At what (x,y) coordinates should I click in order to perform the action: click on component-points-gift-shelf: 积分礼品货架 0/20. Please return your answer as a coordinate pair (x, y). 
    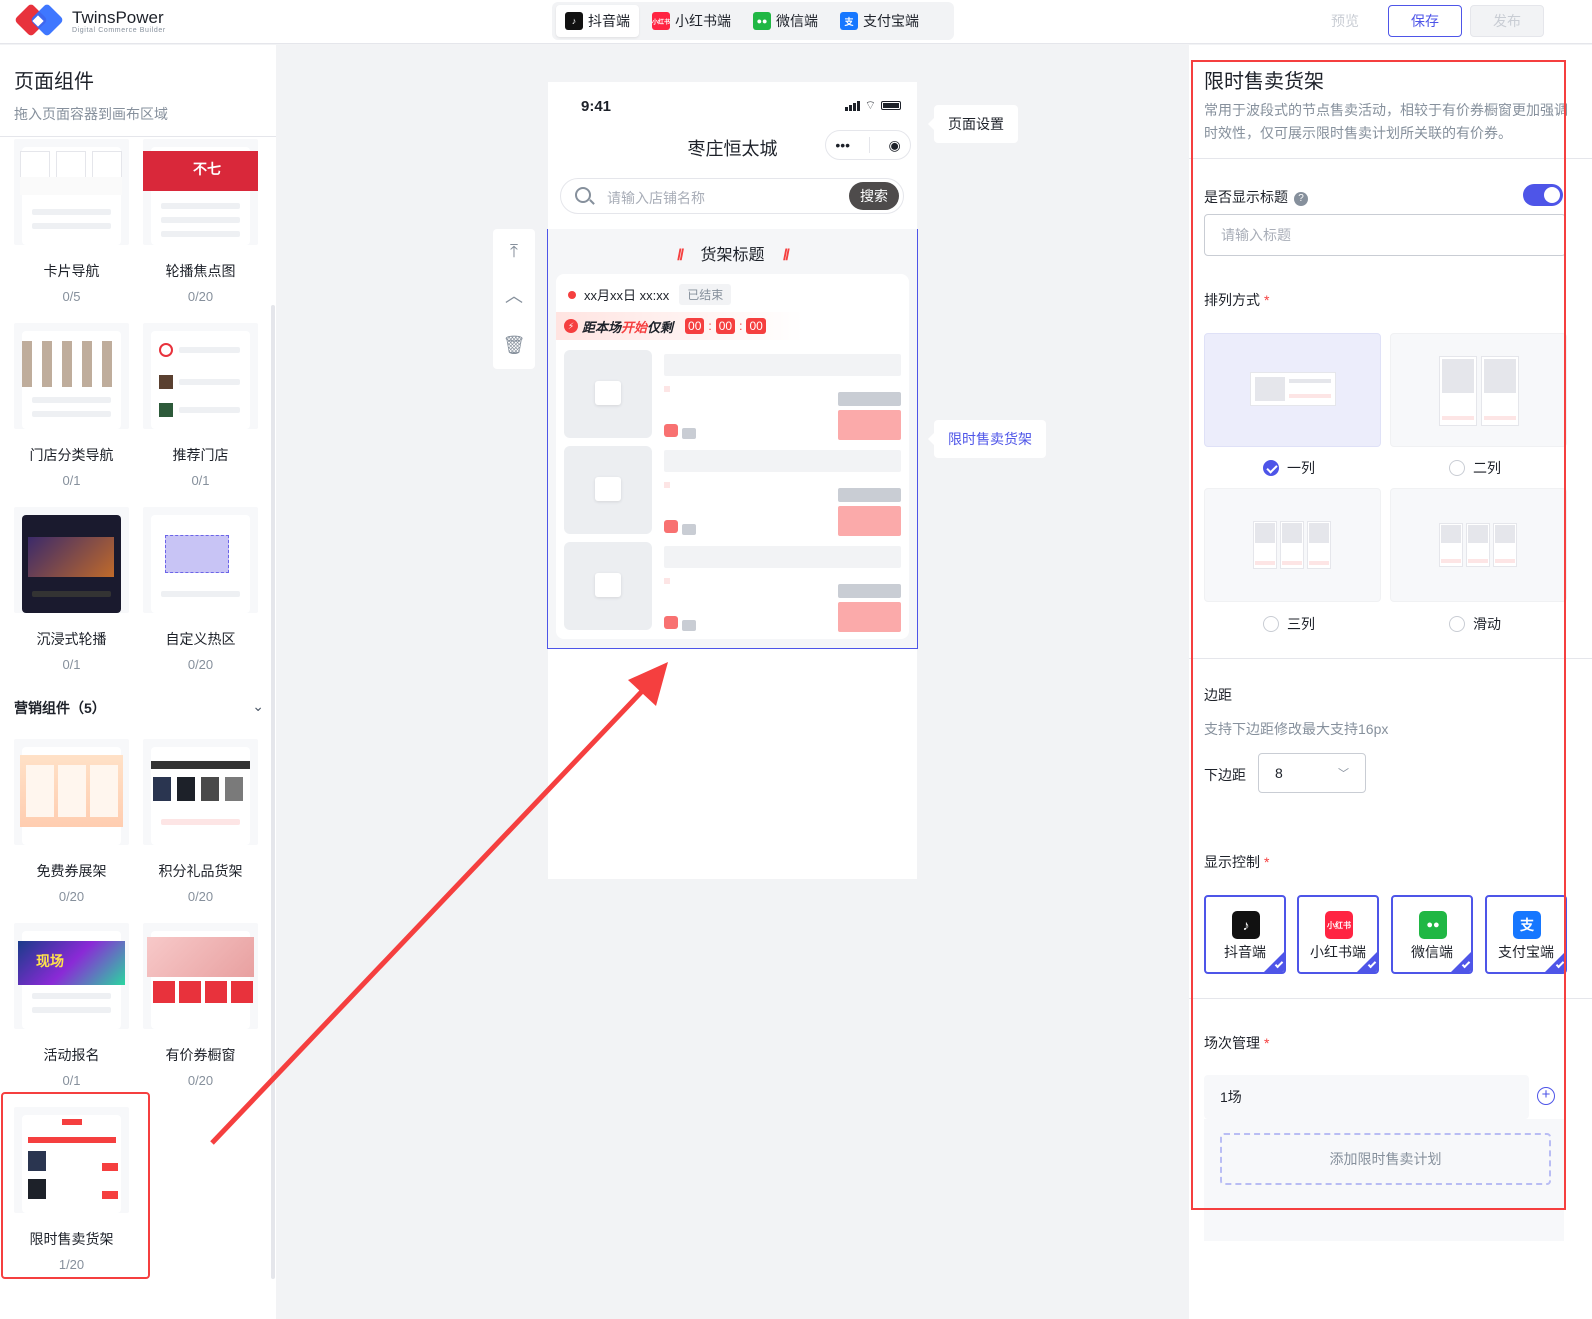
    Looking at the image, I should click on (200, 821).